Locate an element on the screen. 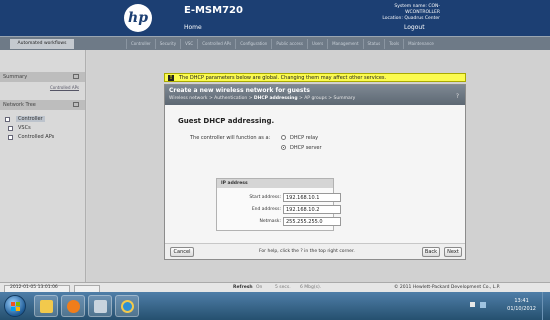 This screenshot has width=550, height=320. clock-date: 01/10/2012 is located at coordinates (521, 309).